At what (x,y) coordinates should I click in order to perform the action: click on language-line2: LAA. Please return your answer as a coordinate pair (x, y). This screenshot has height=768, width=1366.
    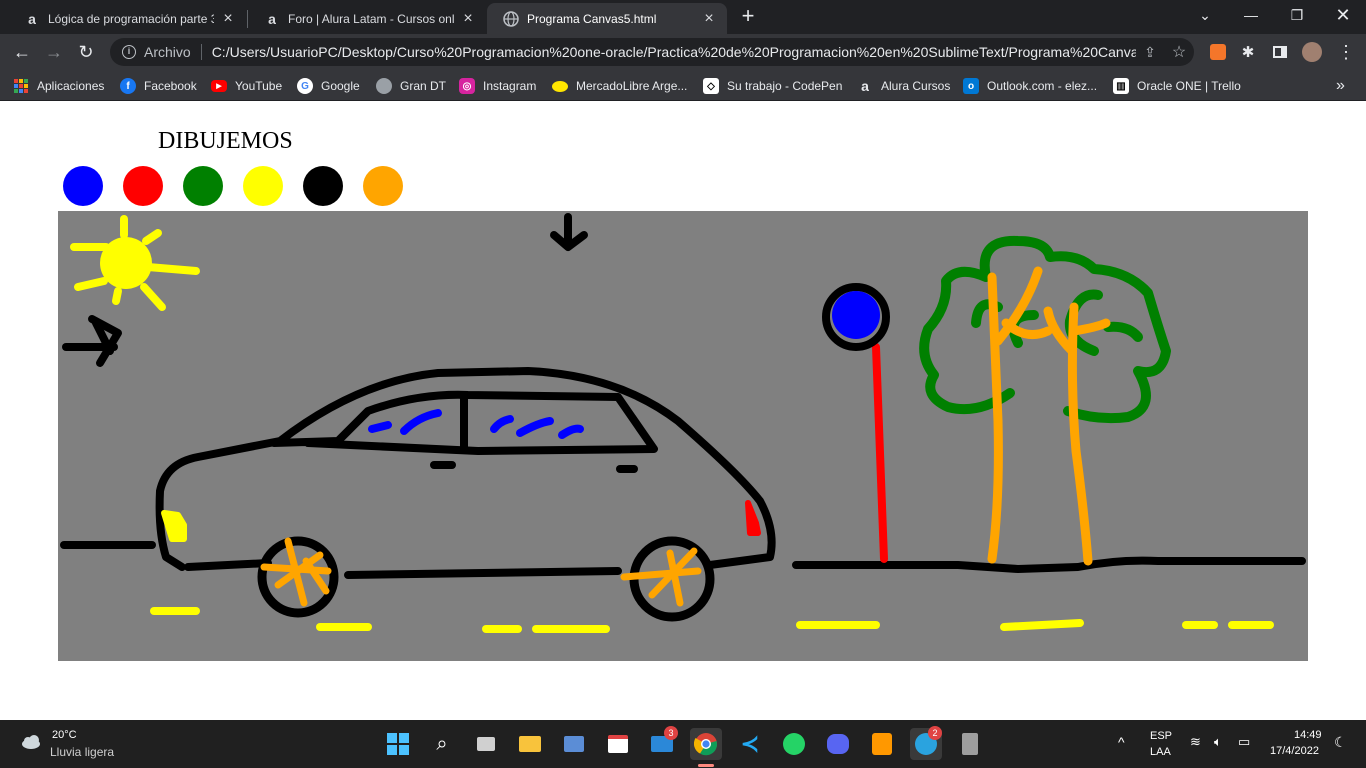
    Looking at the image, I should click on (1160, 752).